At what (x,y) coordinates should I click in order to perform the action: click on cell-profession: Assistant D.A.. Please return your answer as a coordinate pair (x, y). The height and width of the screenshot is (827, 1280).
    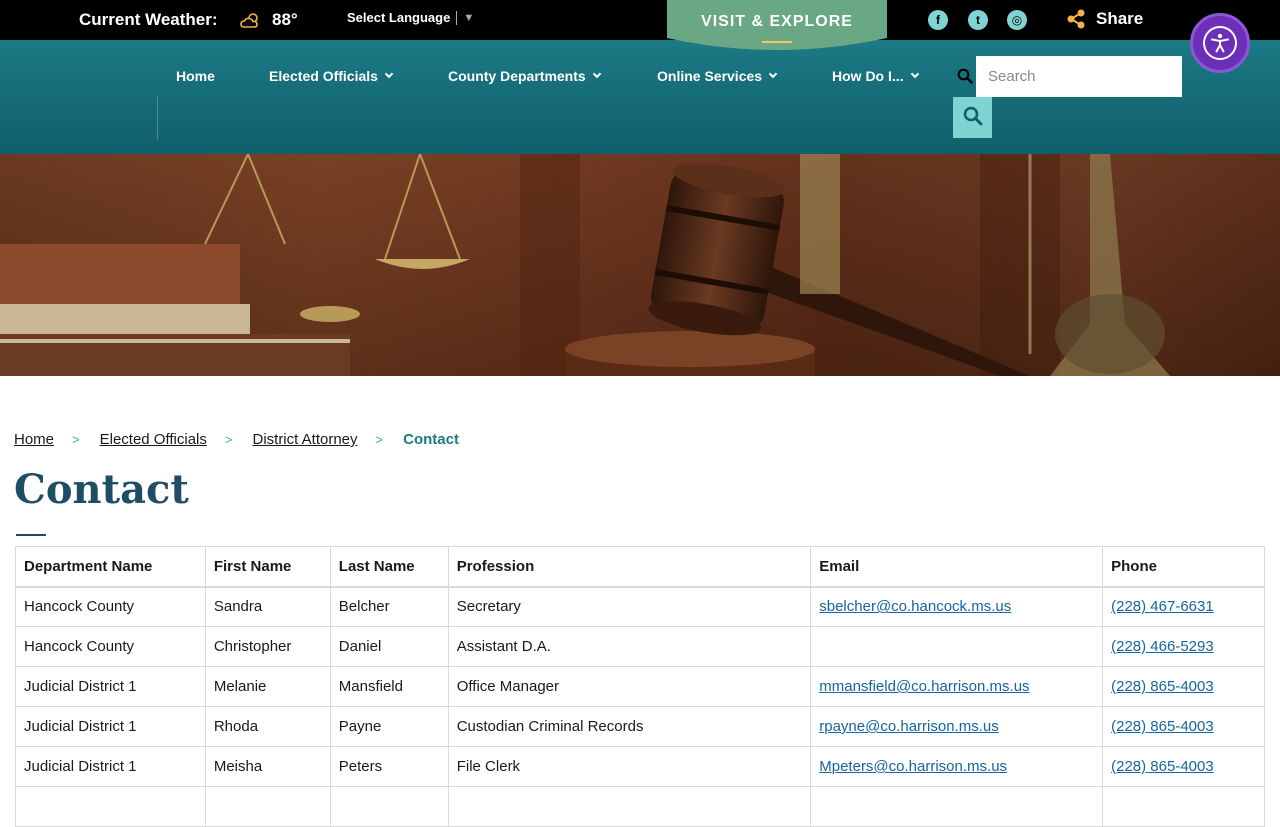
    Looking at the image, I should click on (629, 646).